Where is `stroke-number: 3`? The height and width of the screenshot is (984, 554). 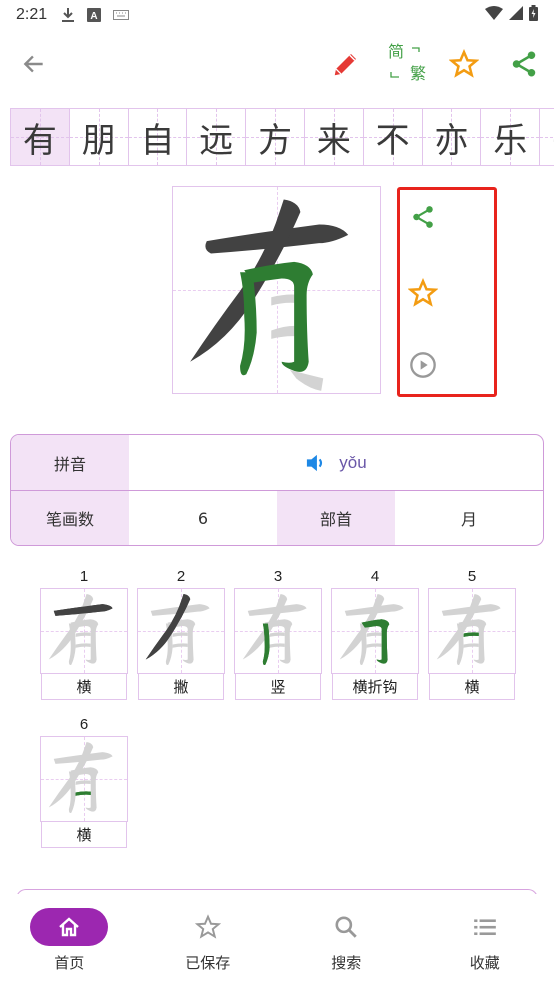 stroke-number: 3 is located at coordinates (278, 576).